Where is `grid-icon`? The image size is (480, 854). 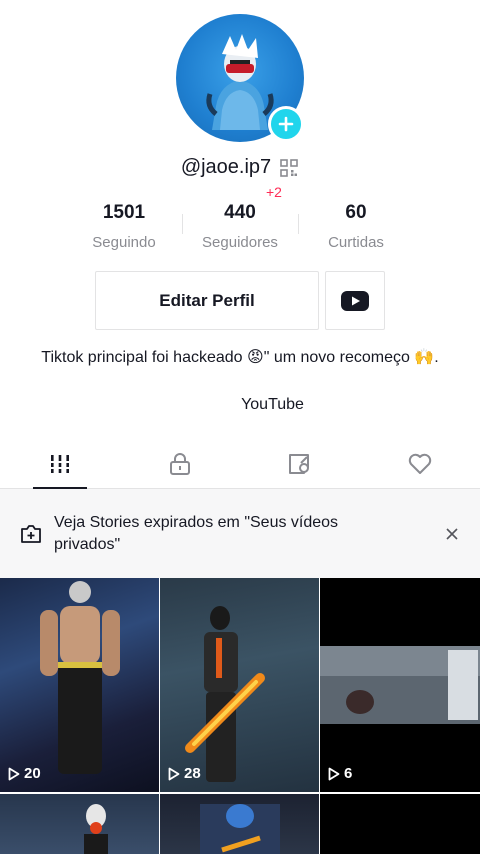
grid-icon is located at coordinates (60, 464).